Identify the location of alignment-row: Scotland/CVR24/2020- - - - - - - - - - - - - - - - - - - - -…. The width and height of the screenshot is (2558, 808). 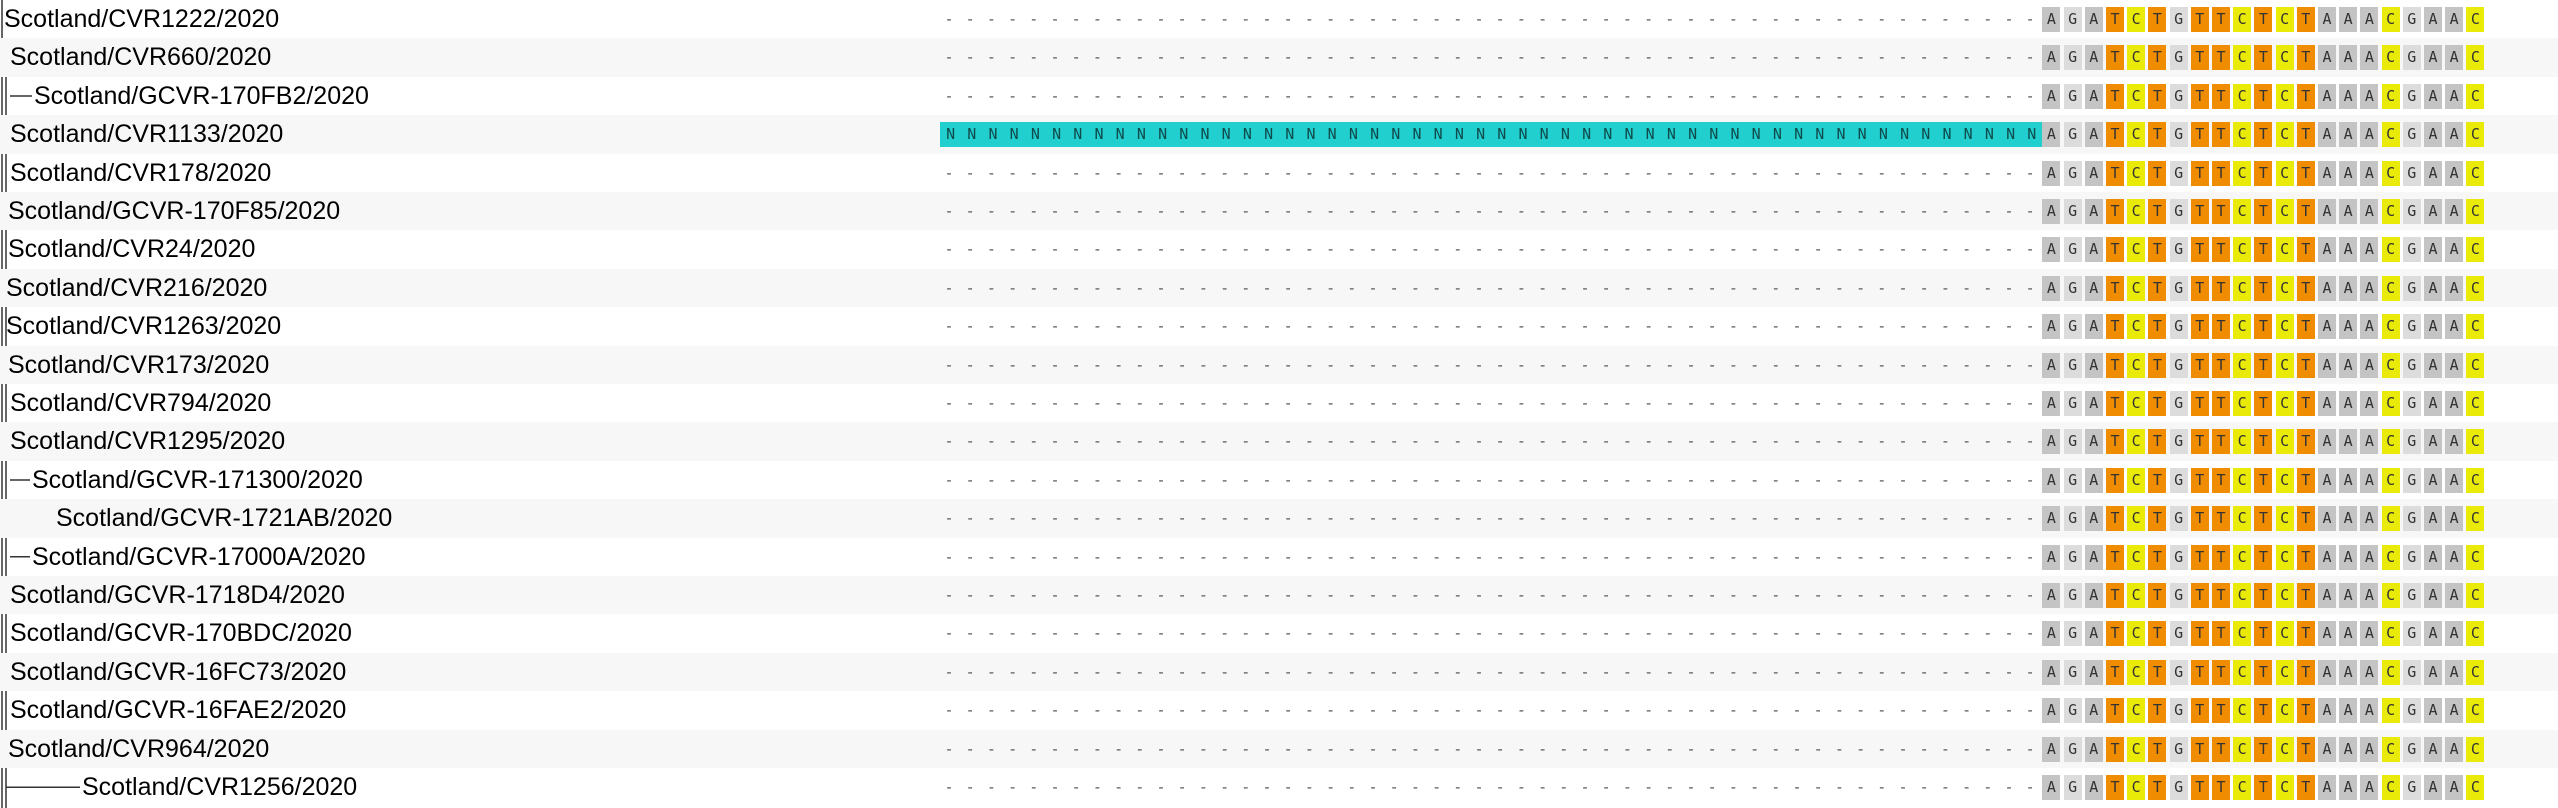
(1279, 249).